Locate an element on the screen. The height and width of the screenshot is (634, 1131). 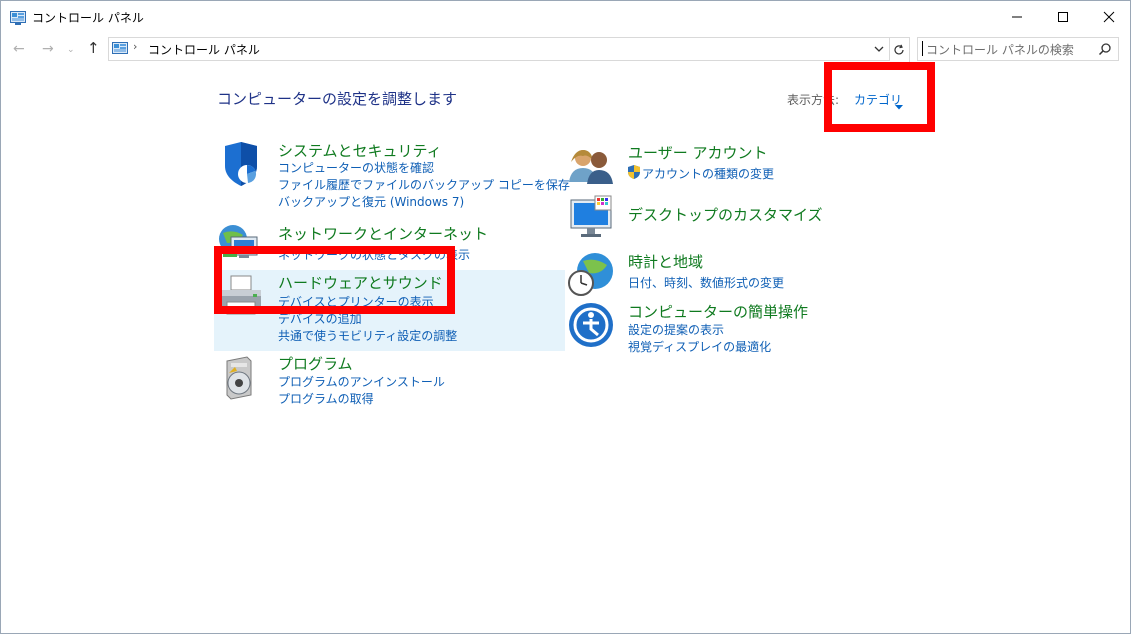
address-bar: › コントロール パネル is located at coordinates (499, 49).